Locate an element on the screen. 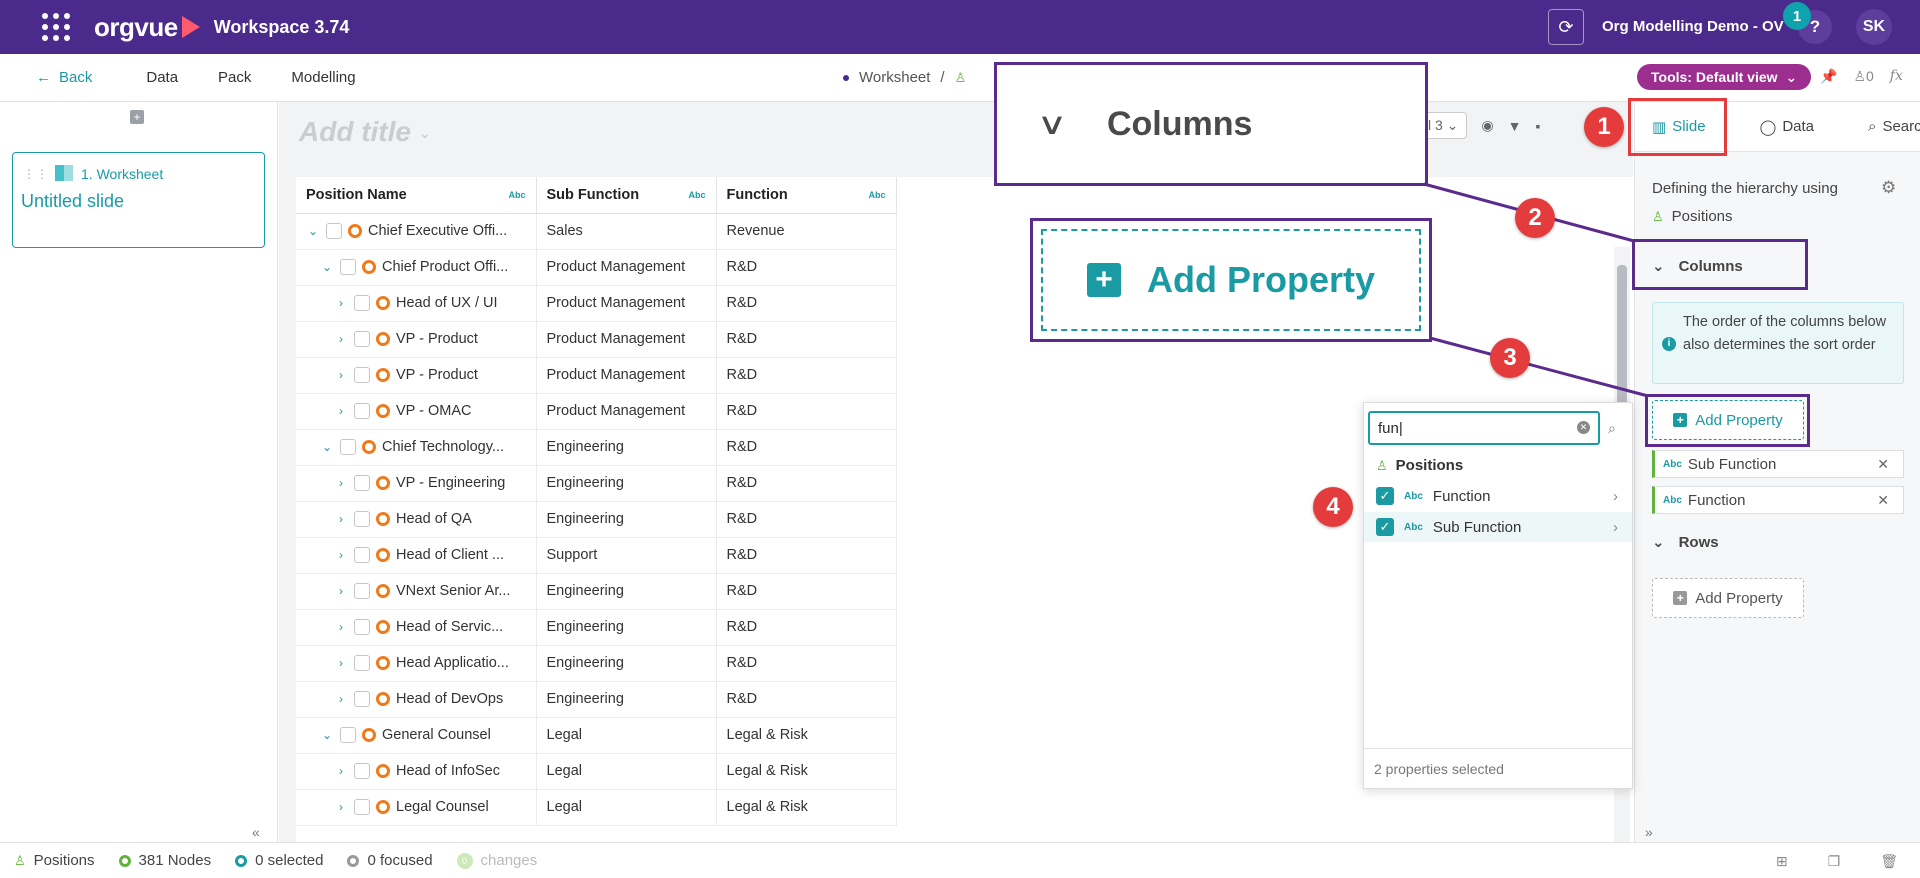  table-row: › Head of Servic... Engineering R&D is located at coordinates (596, 627).